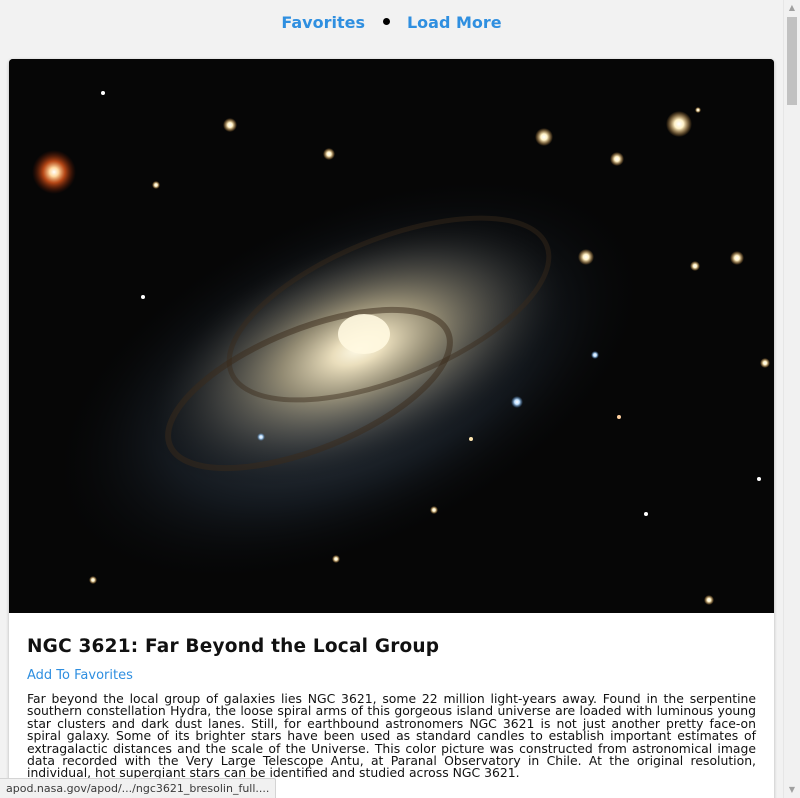 The image size is (800, 798). Describe the element at coordinates (792, 790) in the screenshot. I see `scroll-down-arrow-icon: ▼` at that location.